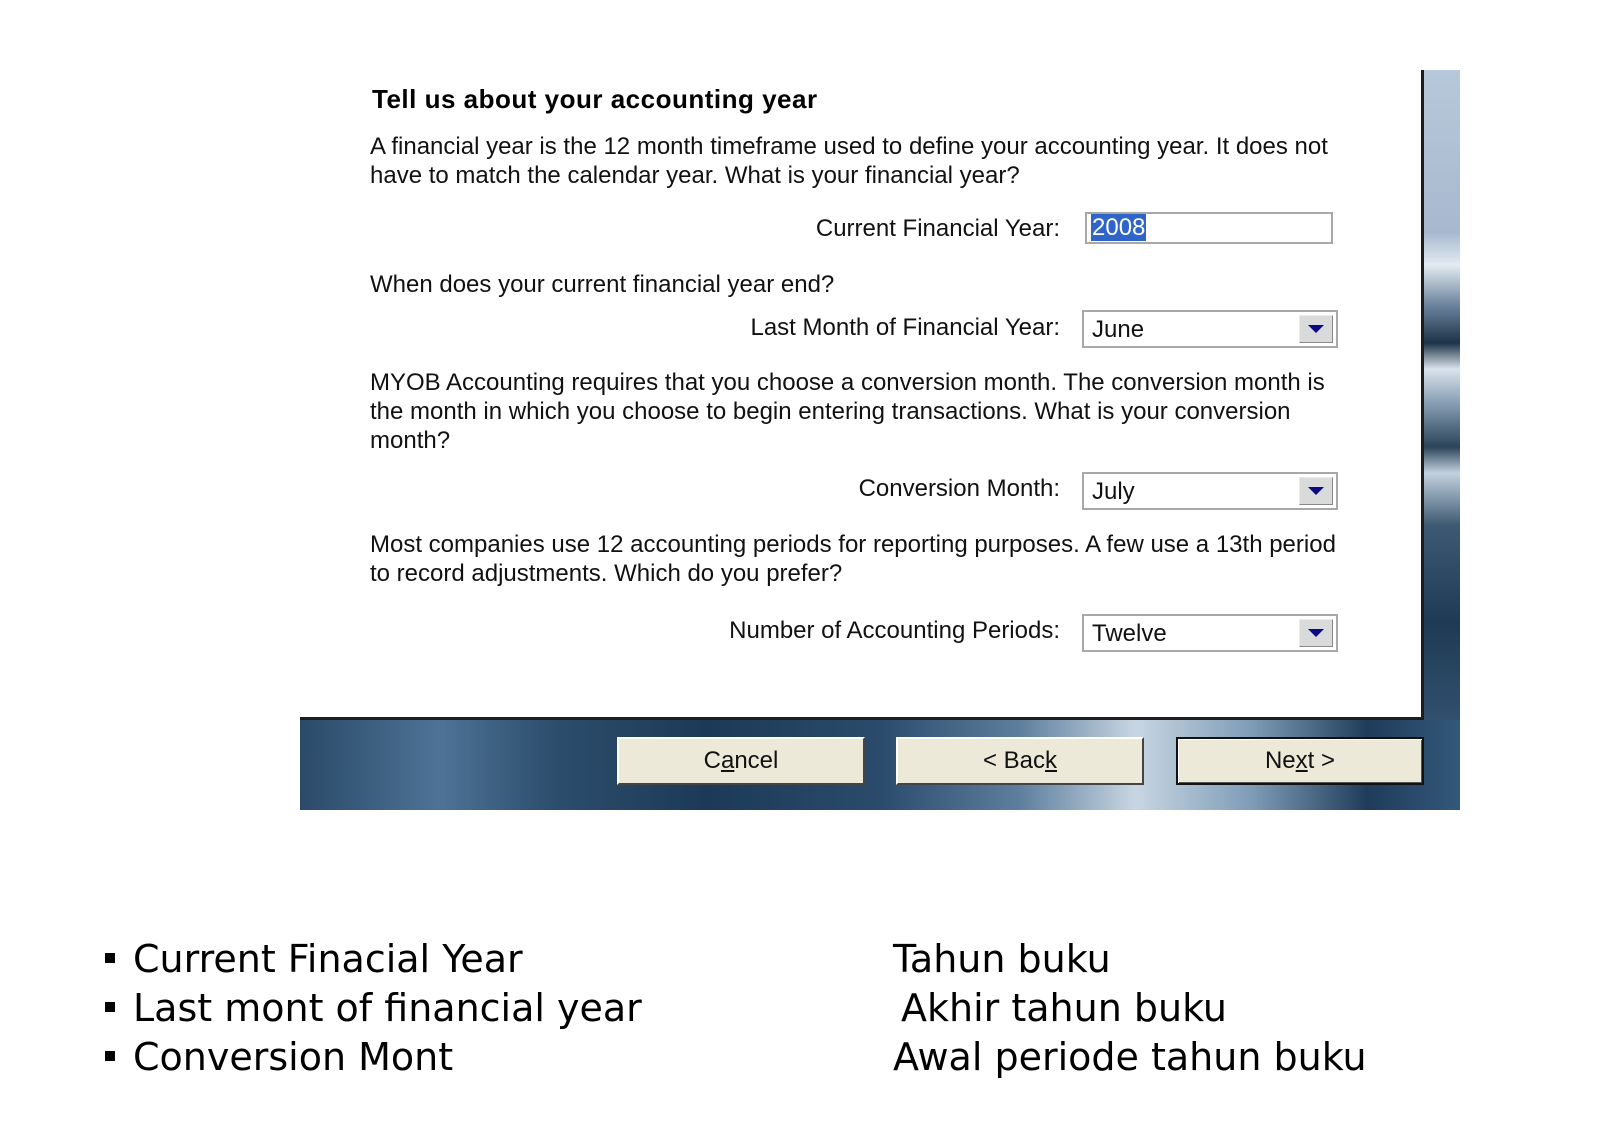 Image resolution: width=1600 pixels, height=1145 pixels. What do you see at coordinates (712, 760) in the screenshot?
I see `label-part: C` at bounding box center [712, 760].